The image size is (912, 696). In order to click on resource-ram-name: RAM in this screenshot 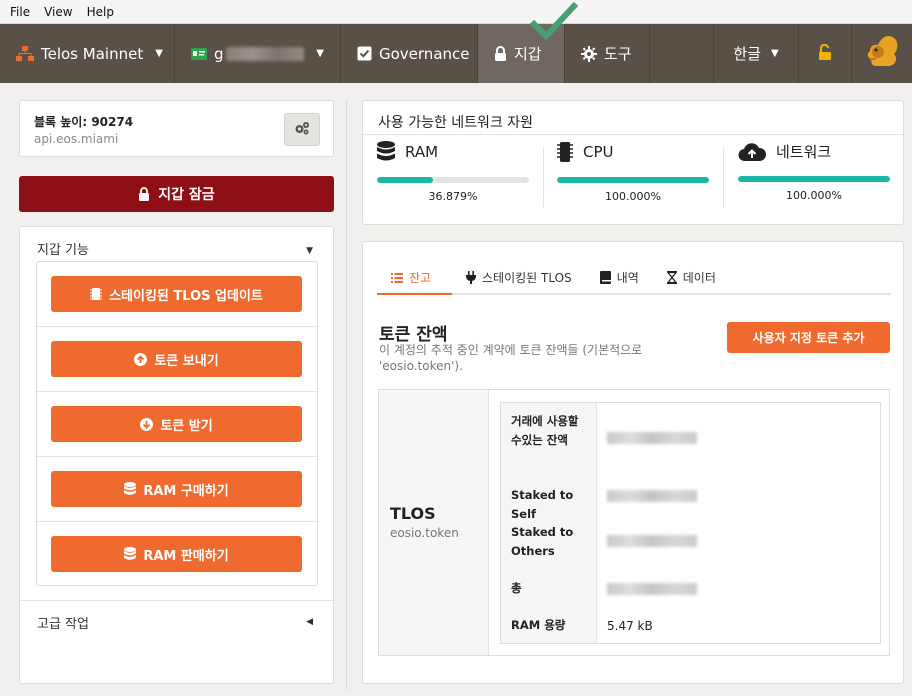, I will do `click(422, 152)`.